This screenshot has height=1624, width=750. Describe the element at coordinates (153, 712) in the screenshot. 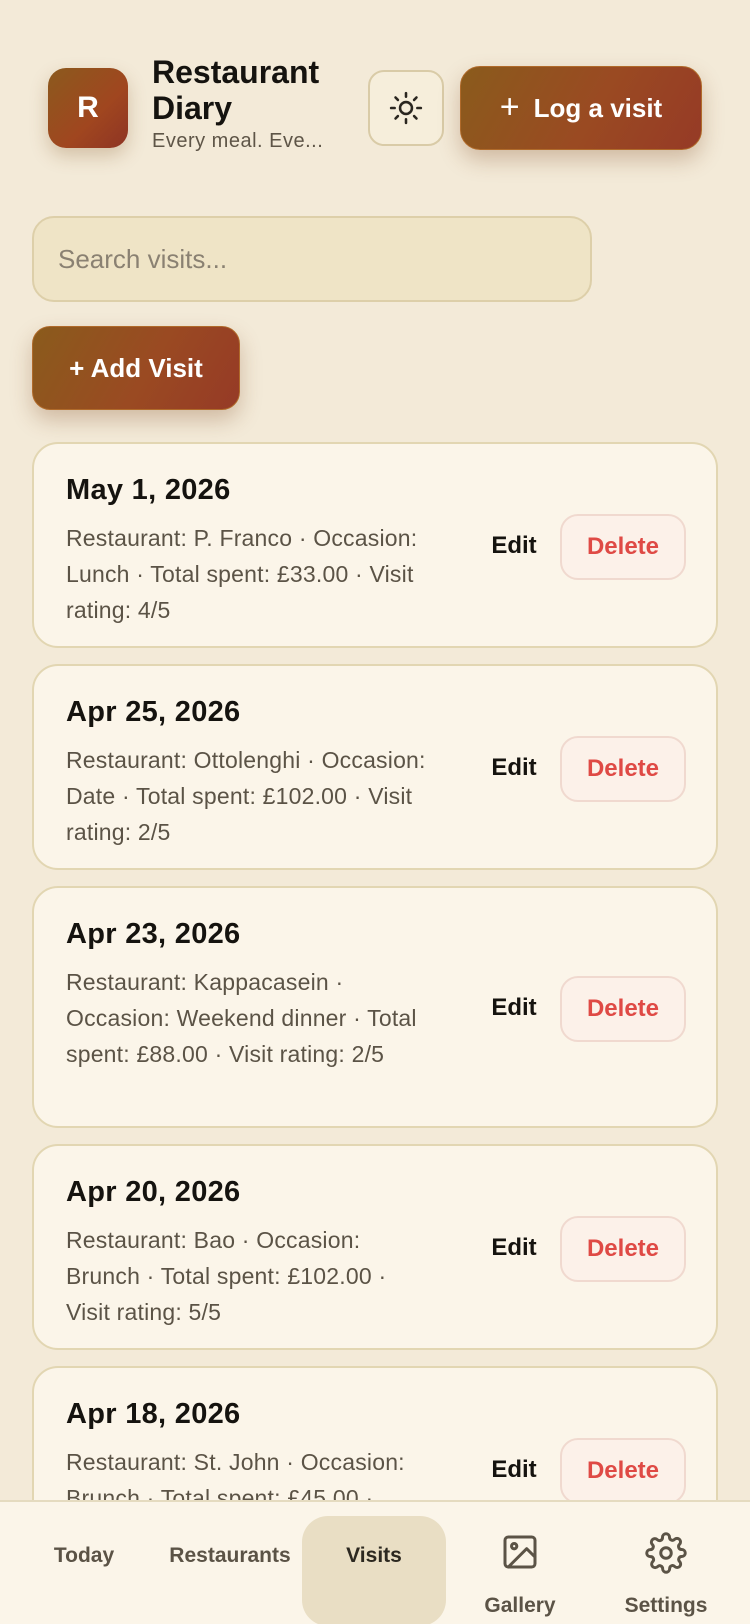

I see `visit-date: Apr 25, 2026` at that location.